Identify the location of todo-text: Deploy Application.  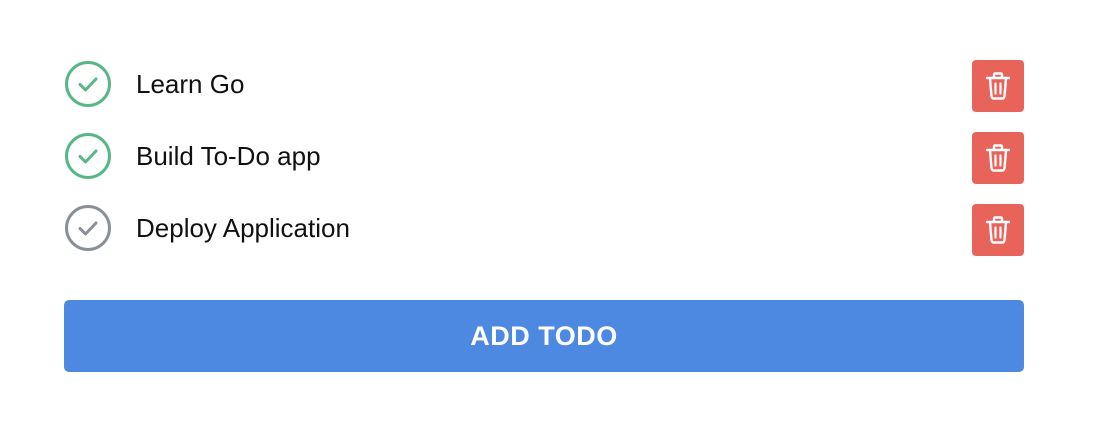
(243, 228).